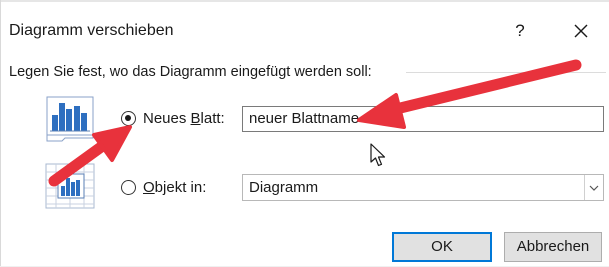 The width and height of the screenshot is (609, 267). I want to click on close-icon, so click(581, 31).